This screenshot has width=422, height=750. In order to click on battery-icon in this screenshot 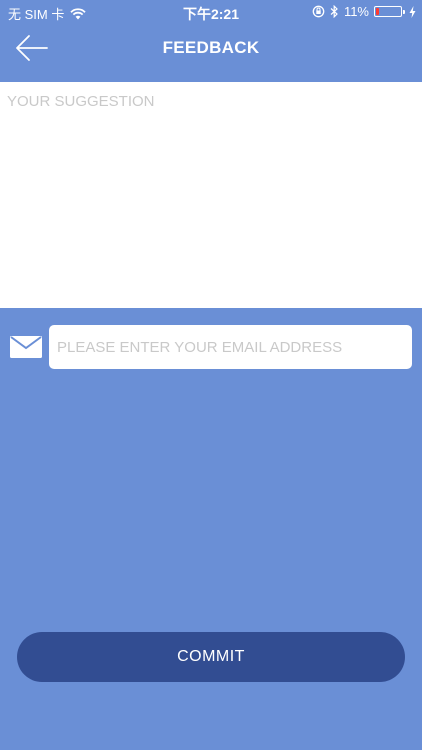, I will do `click(389, 11)`.